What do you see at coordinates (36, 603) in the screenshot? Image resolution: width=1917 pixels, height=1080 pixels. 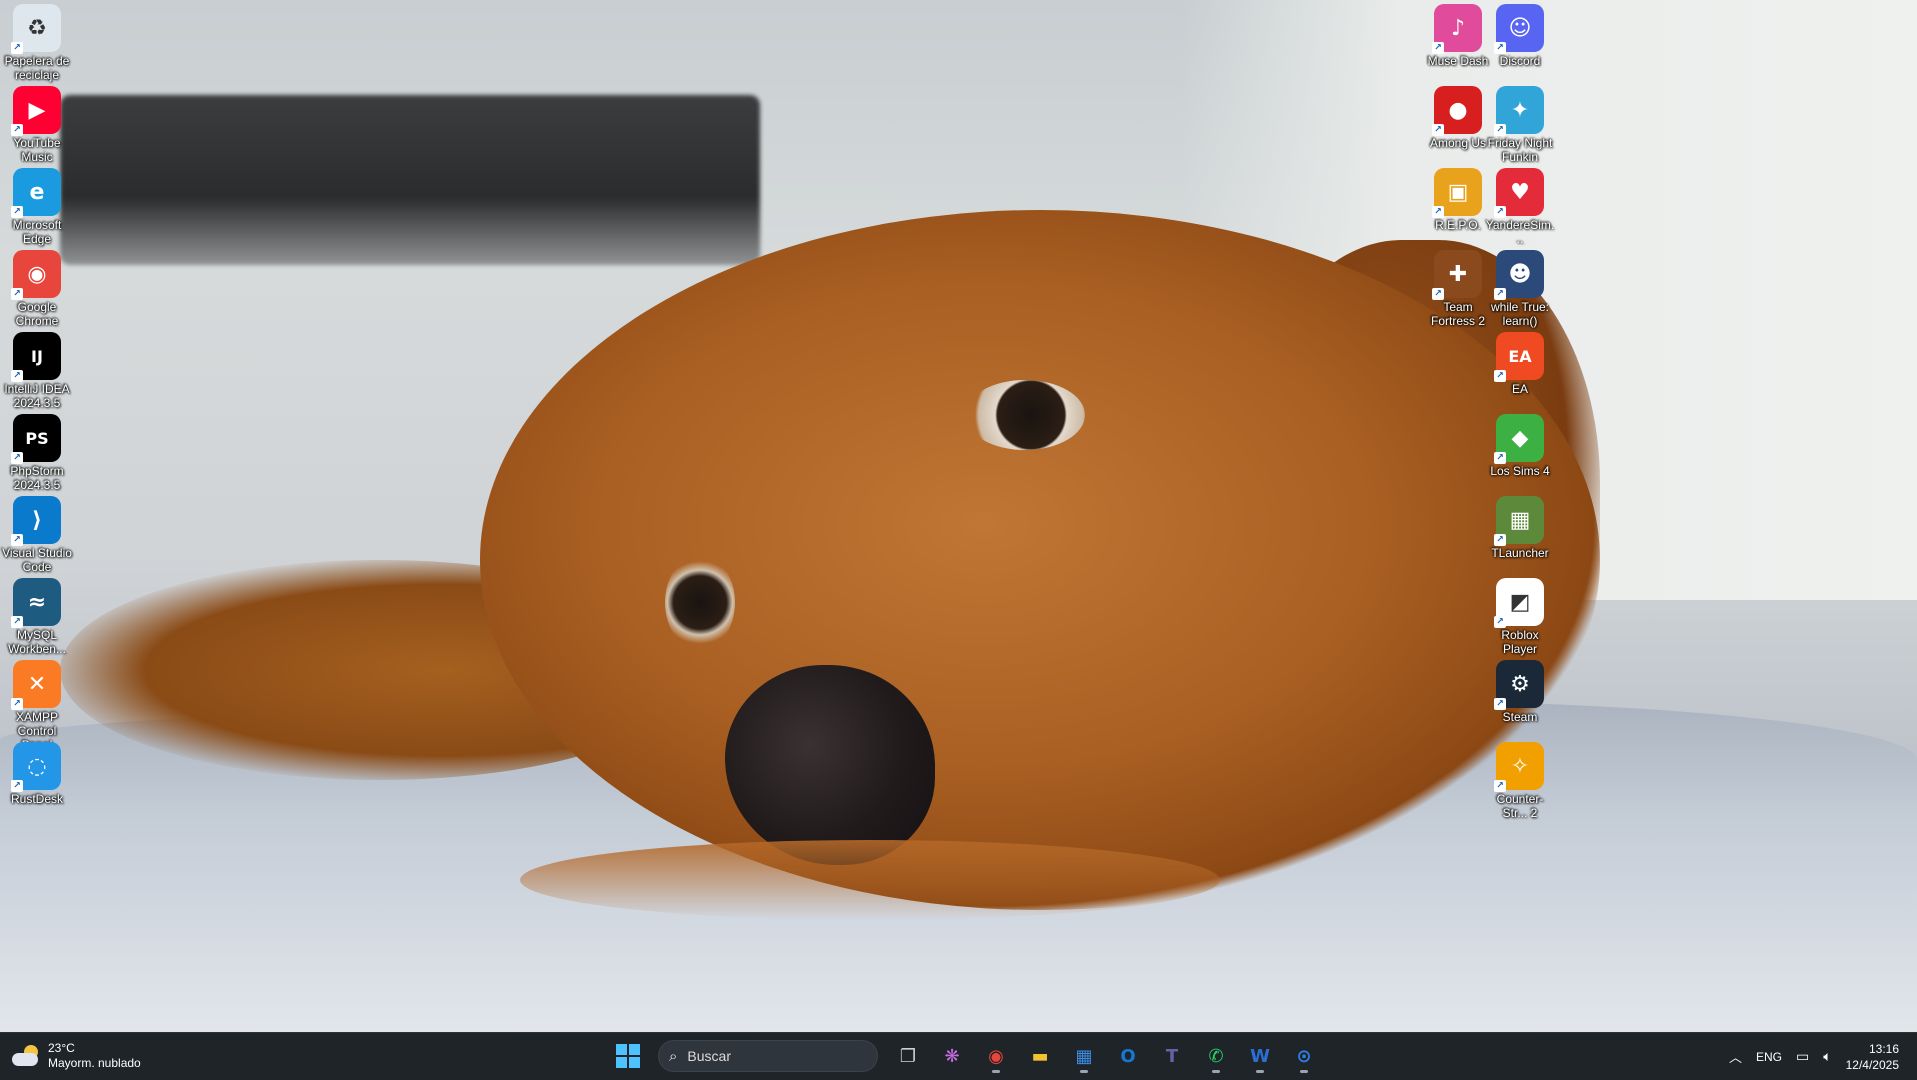 I see `mysql-workbench-icon: ≈ ↗` at bounding box center [36, 603].